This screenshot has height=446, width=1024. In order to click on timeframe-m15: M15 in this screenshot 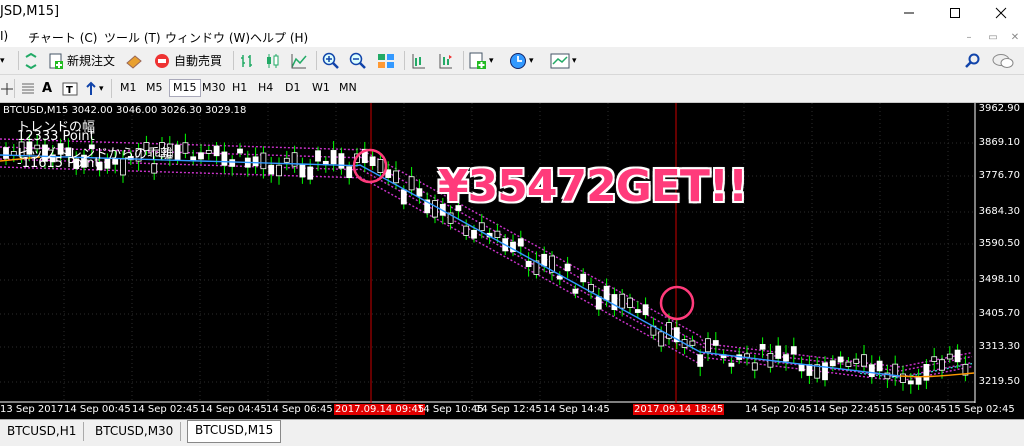, I will do `click(185, 88)`.